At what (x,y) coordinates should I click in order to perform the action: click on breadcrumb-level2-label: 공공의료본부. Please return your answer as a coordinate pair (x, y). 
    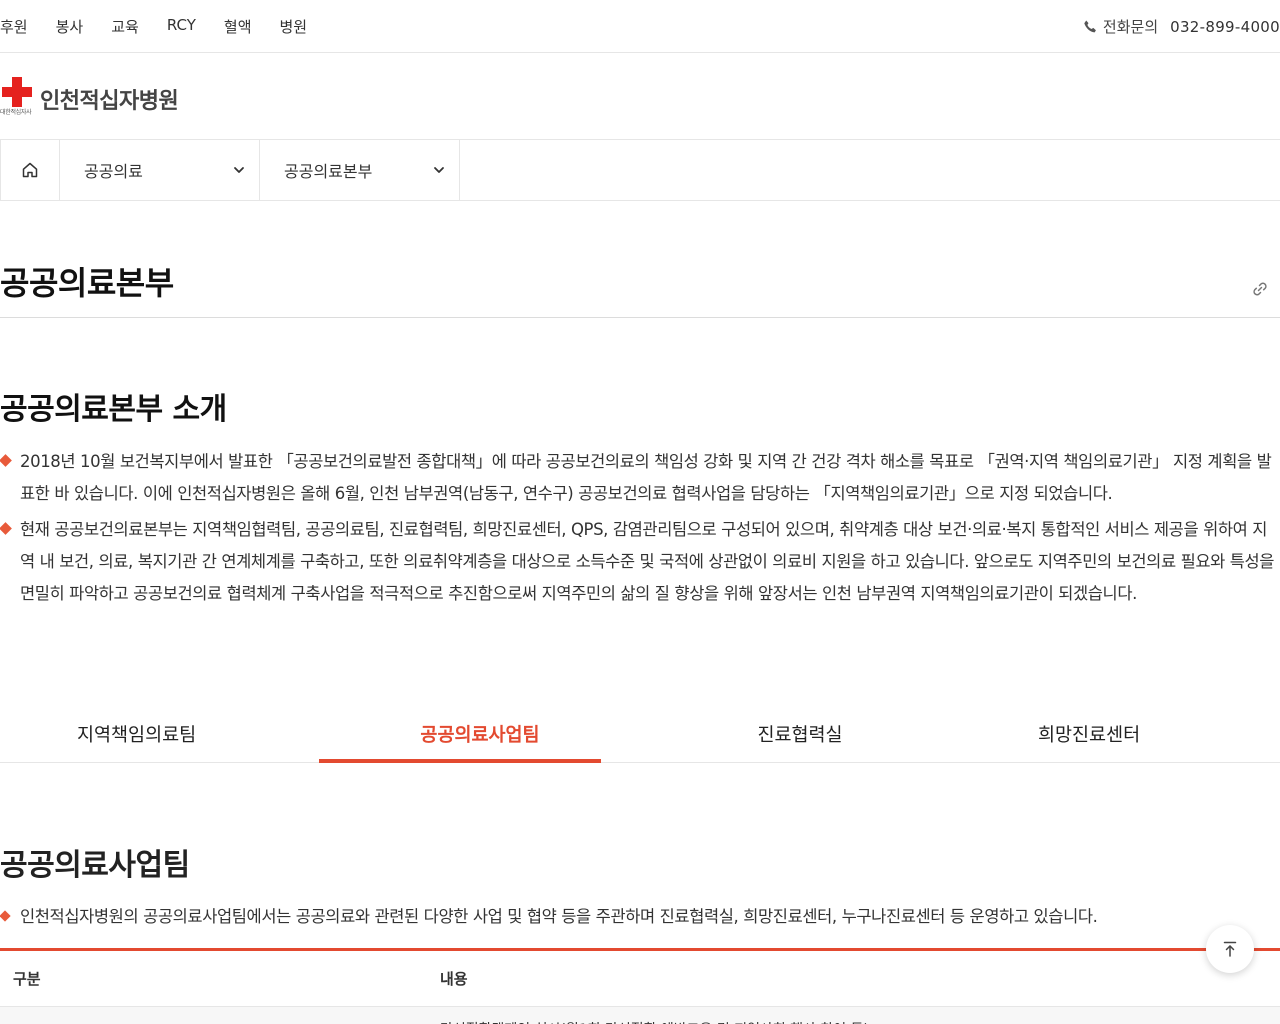
    Looking at the image, I should click on (328, 171).